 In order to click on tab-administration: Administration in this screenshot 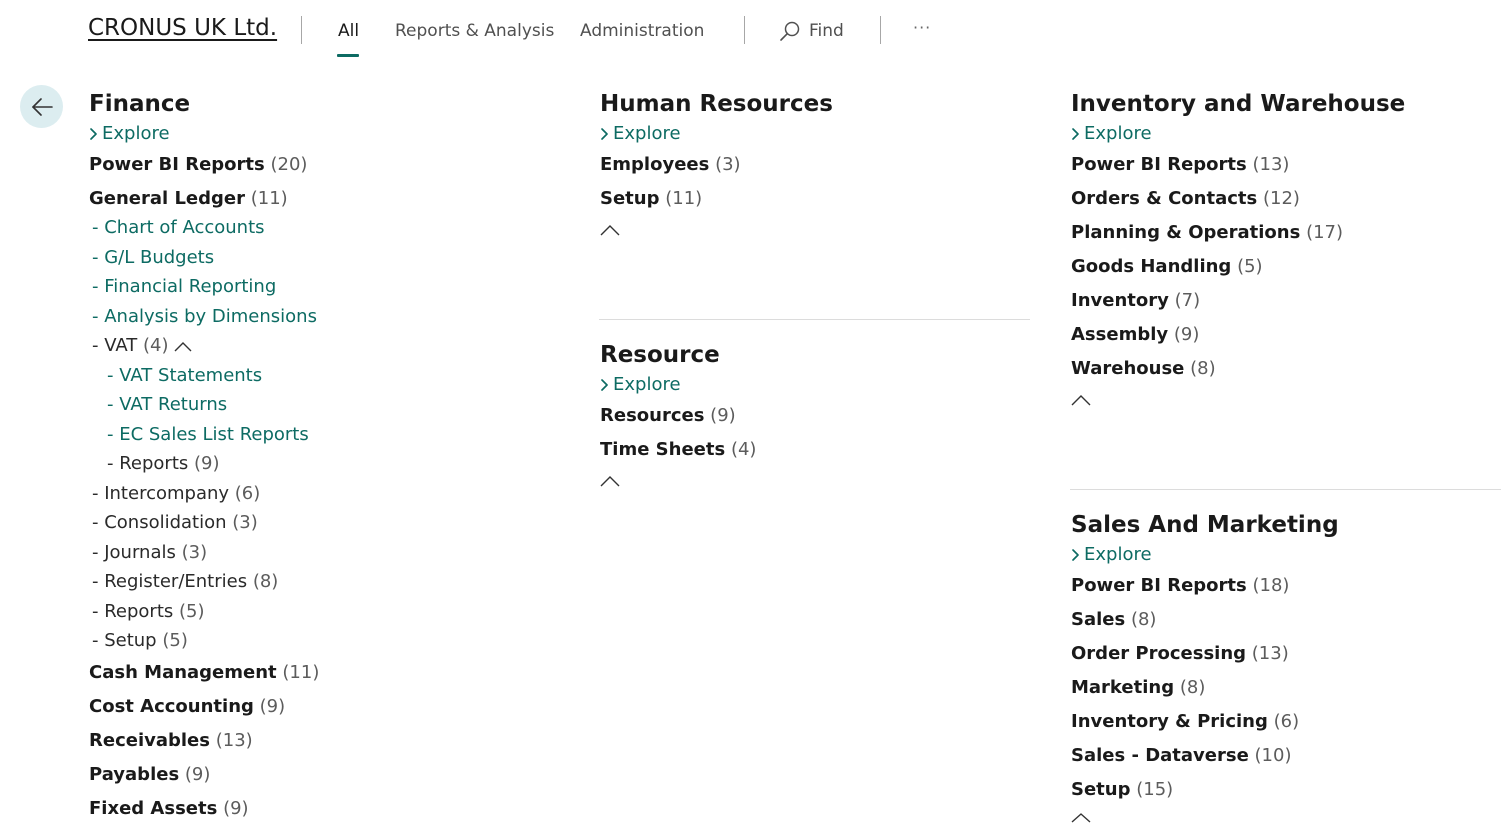, I will do `click(642, 31)`.